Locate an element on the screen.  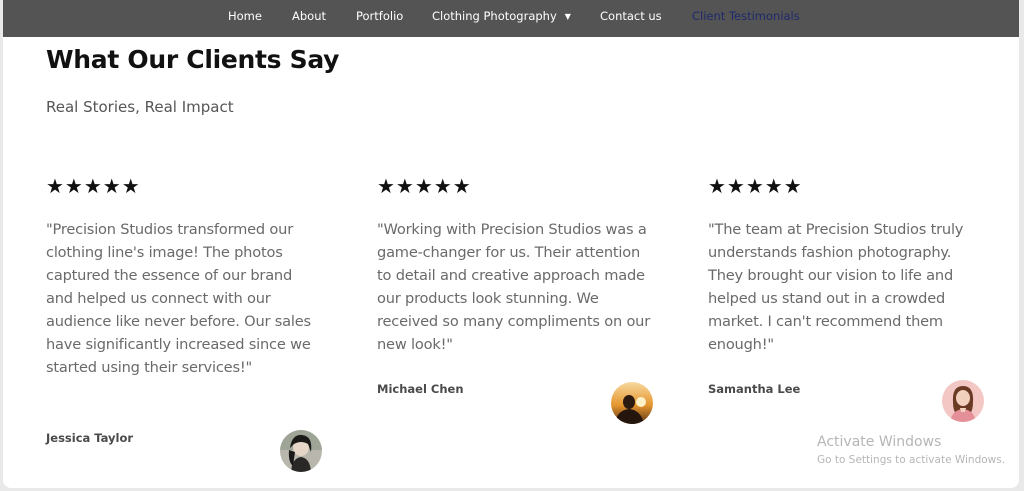
sunset-silhouette-avatar-icon is located at coordinates (632, 403).